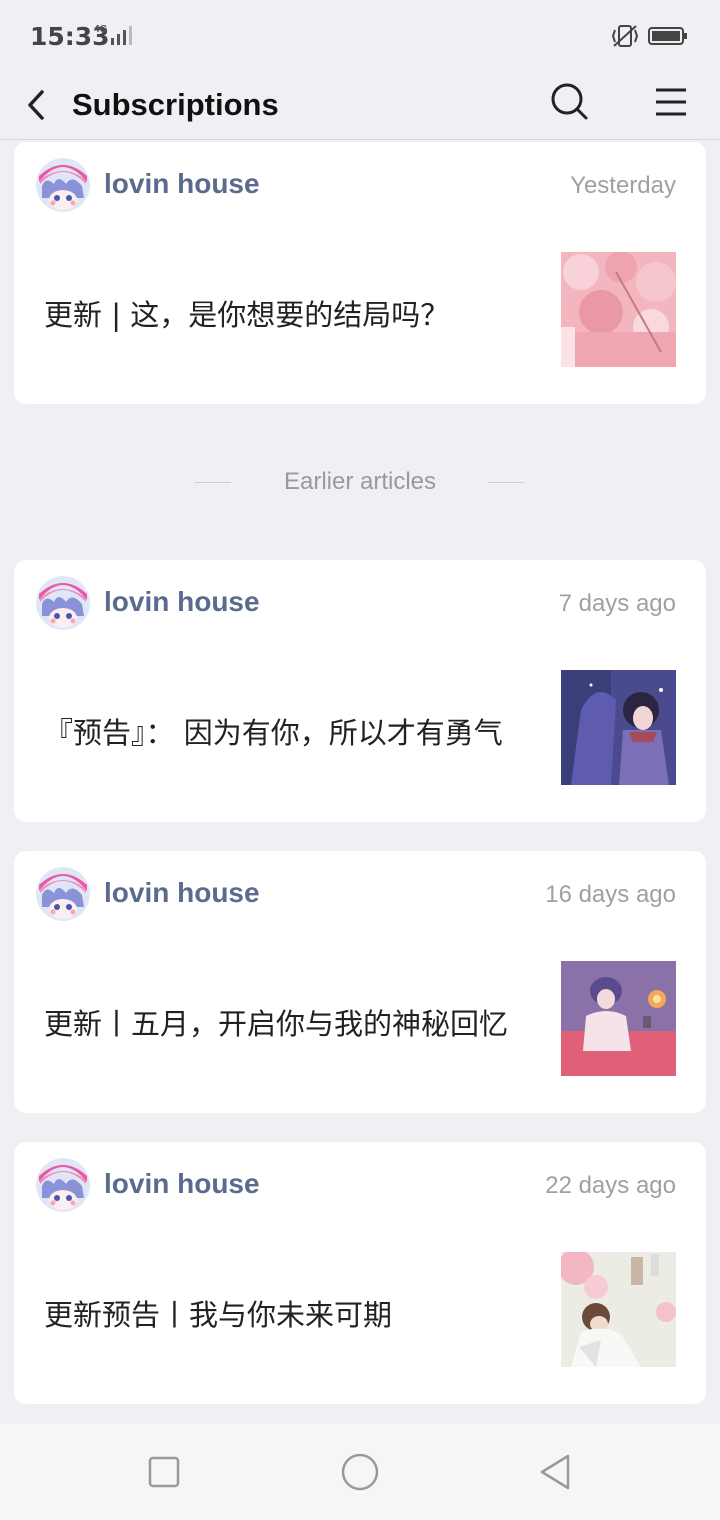  Describe the element at coordinates (623, 185) in the screenshot. I see `post-time: Yesterday` at that location.